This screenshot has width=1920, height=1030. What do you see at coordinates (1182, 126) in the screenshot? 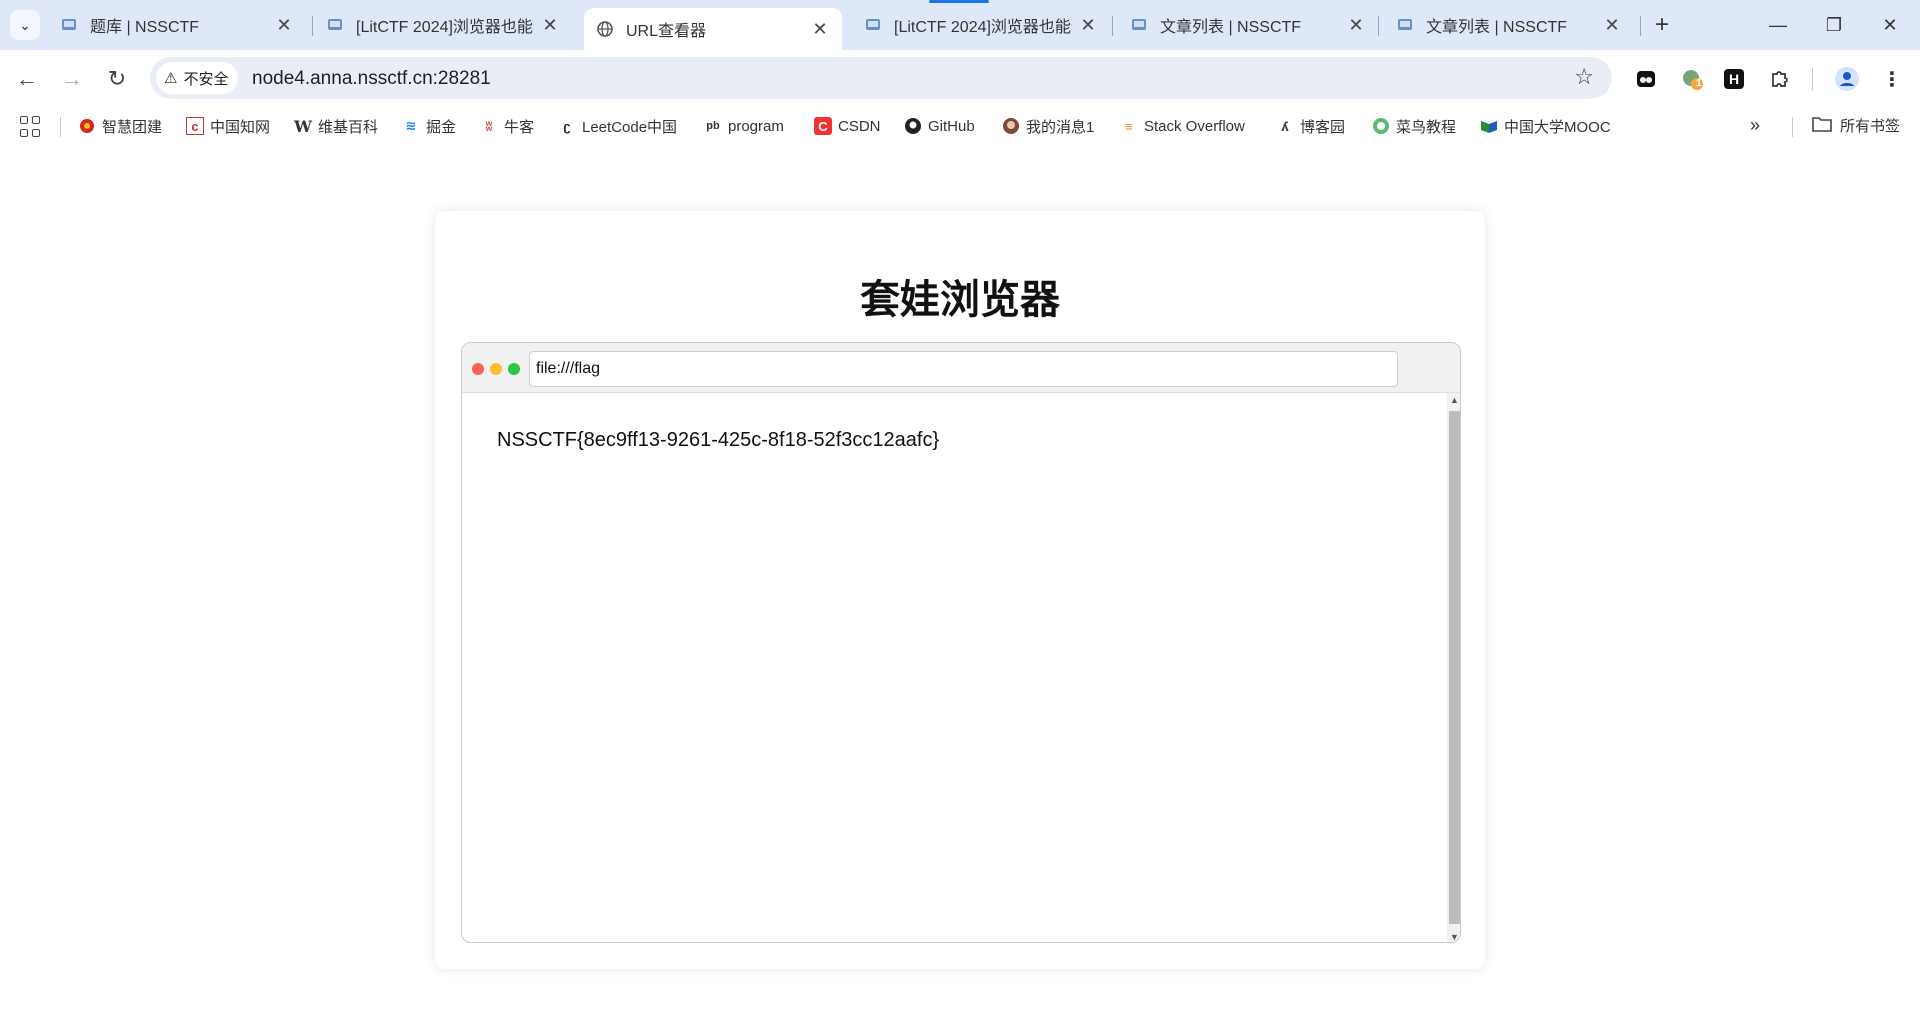
I see `bookmark-stackoverflow: ≡ Stack Overflow` at bounding box center [1182, 126].